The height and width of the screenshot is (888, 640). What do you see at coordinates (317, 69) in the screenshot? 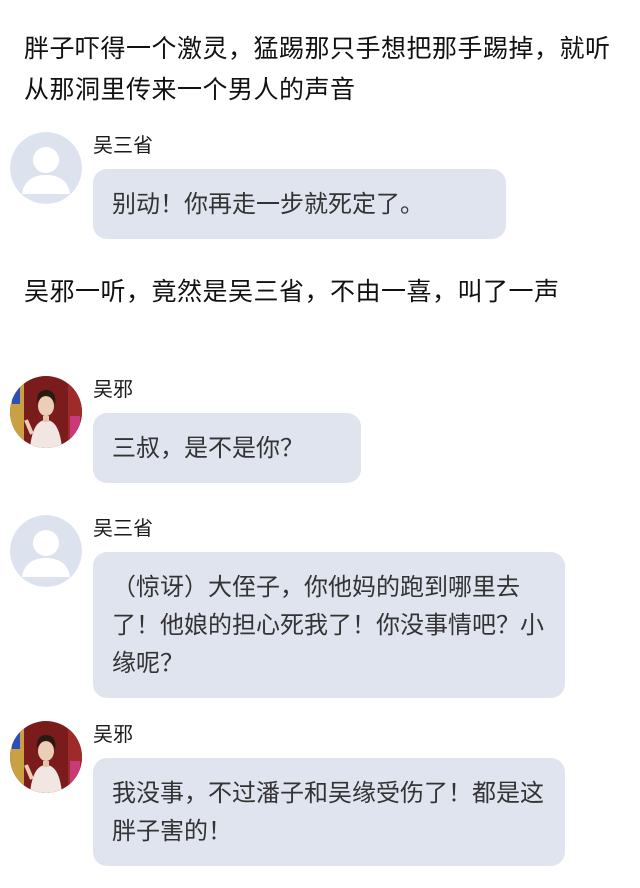
I see `narration-text: 胖子吓得一个激灵，猛踢那只手想把那手踢掉，就听从那洞里传来一个男人的声音` at bounding box center [317, 69].